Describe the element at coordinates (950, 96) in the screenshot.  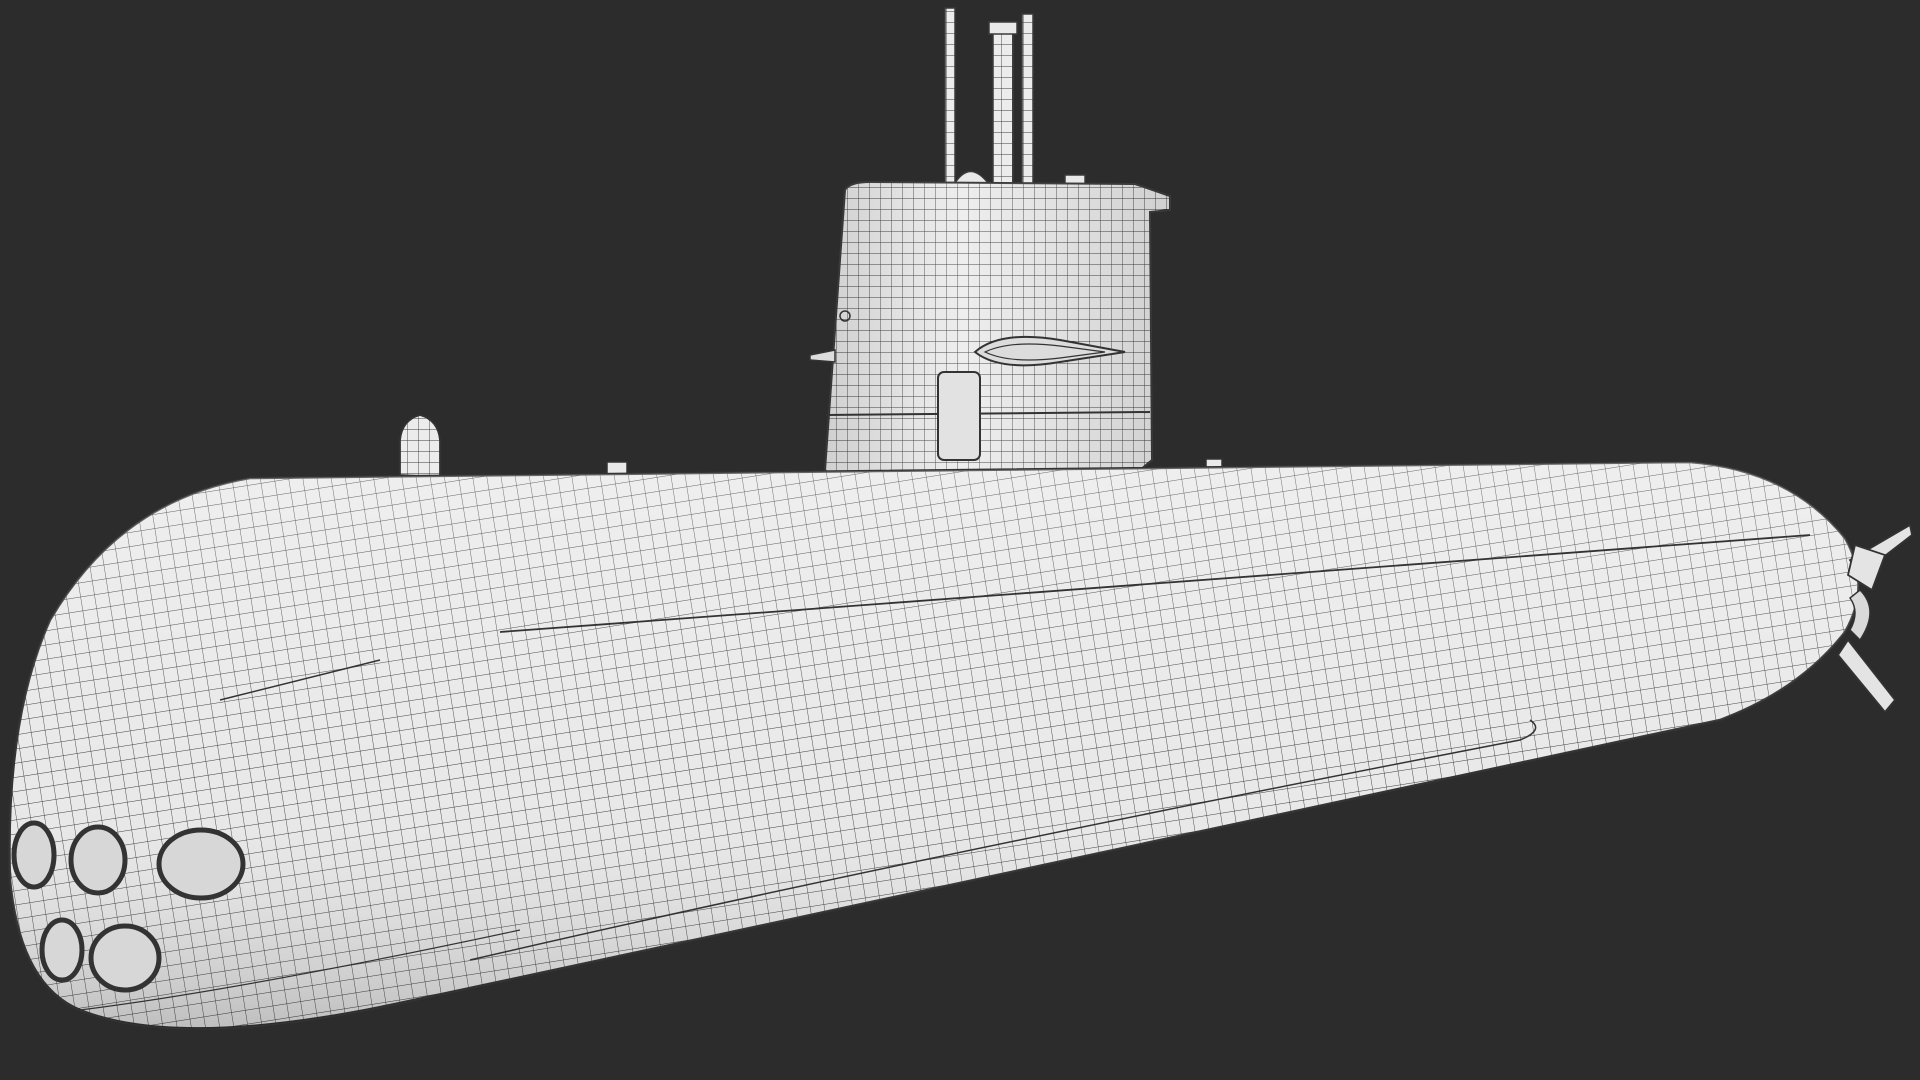
I see `antenna-mast-left` at that location.